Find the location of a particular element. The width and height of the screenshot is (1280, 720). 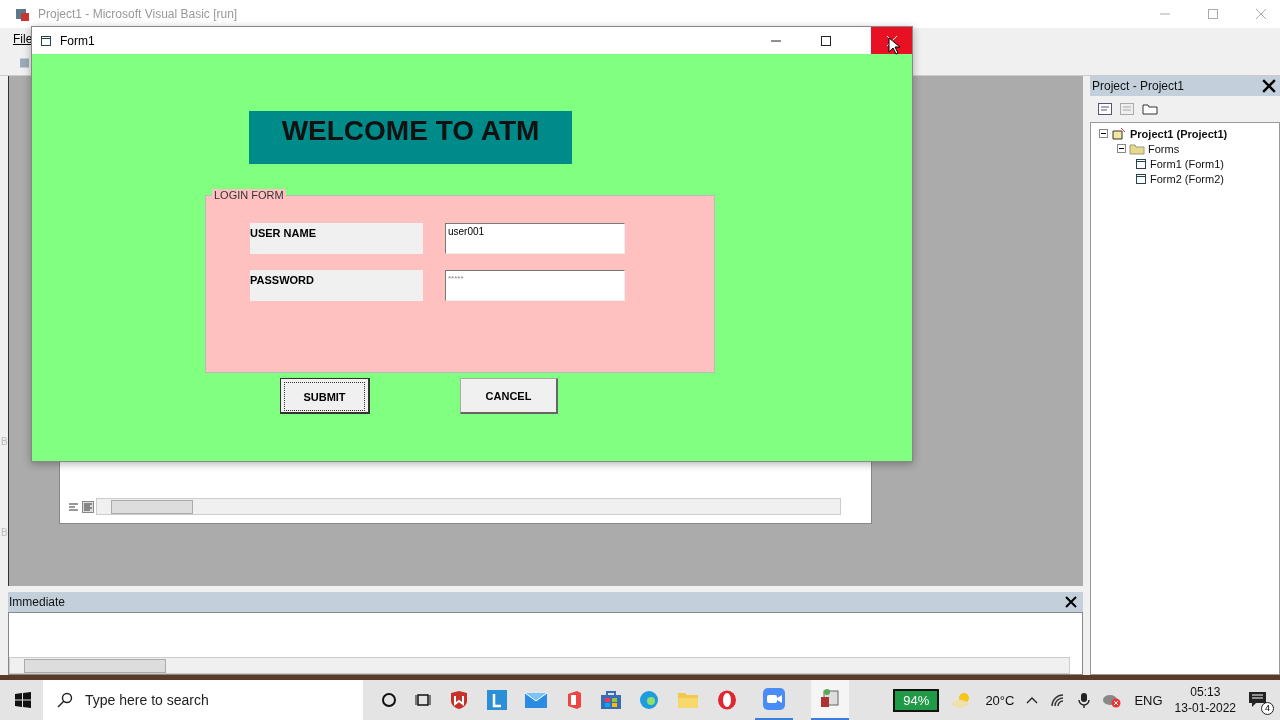

window-title: Project1 - Microsoft Visual Basic [run] is located at coordinates (138, 14).